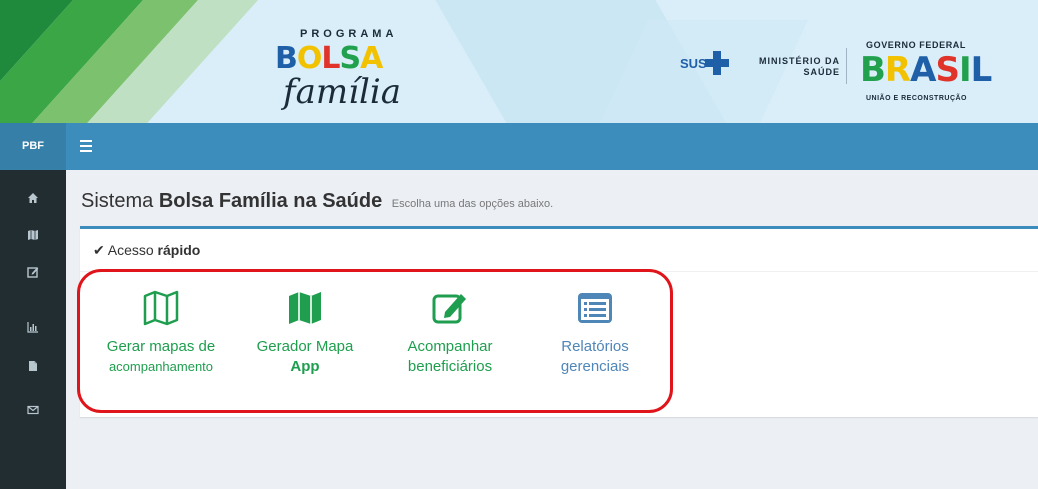 The image size is (1038, 489). I want to click on ministry-line1: MINISTÉRIO DA, so click(799, 61).